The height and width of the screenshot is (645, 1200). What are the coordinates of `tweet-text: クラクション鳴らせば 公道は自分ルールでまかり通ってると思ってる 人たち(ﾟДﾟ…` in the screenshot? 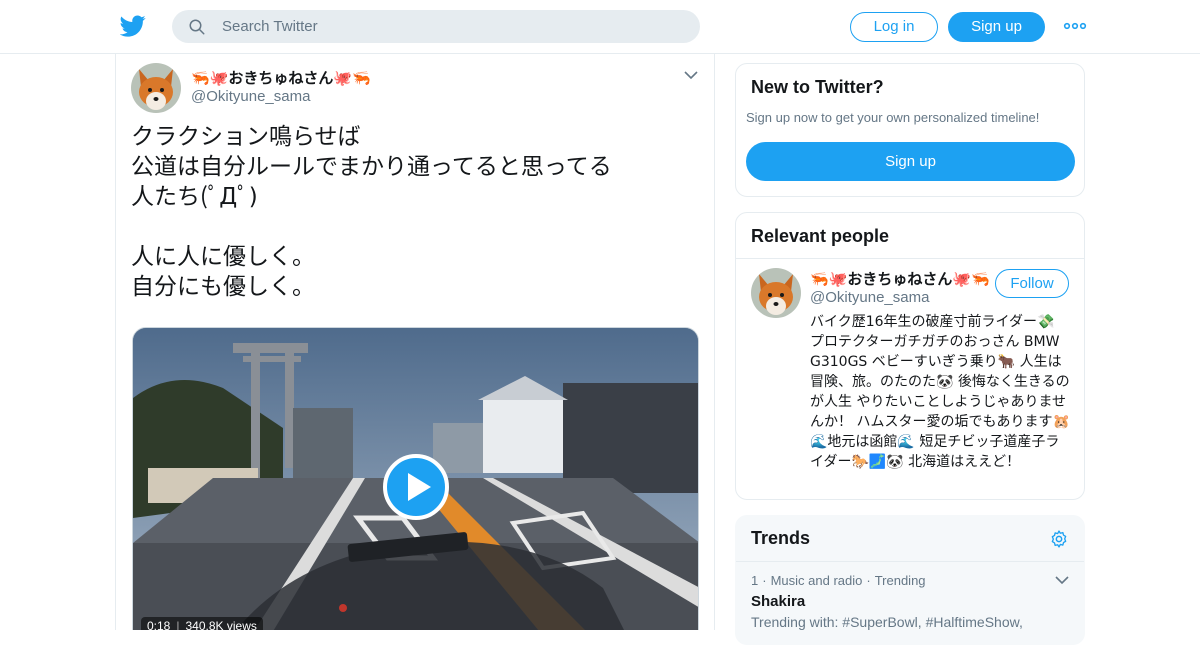 It's located at (371, 212).